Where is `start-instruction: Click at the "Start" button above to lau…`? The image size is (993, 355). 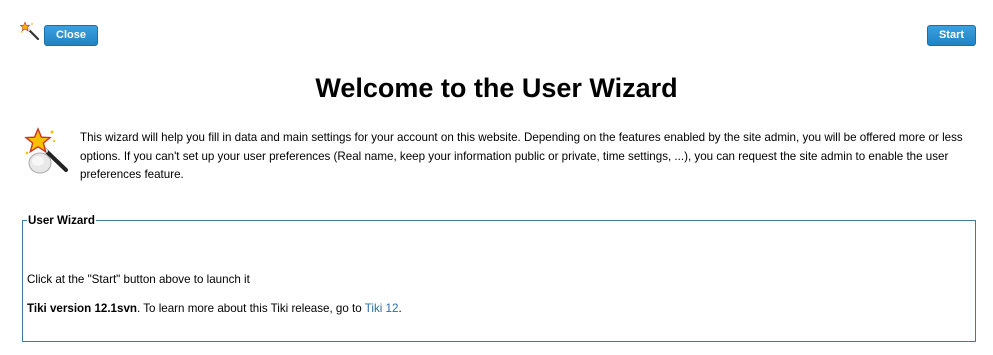 start-instruction: Click at the "Start" button above to lau… is located at coordinates (138, 279).